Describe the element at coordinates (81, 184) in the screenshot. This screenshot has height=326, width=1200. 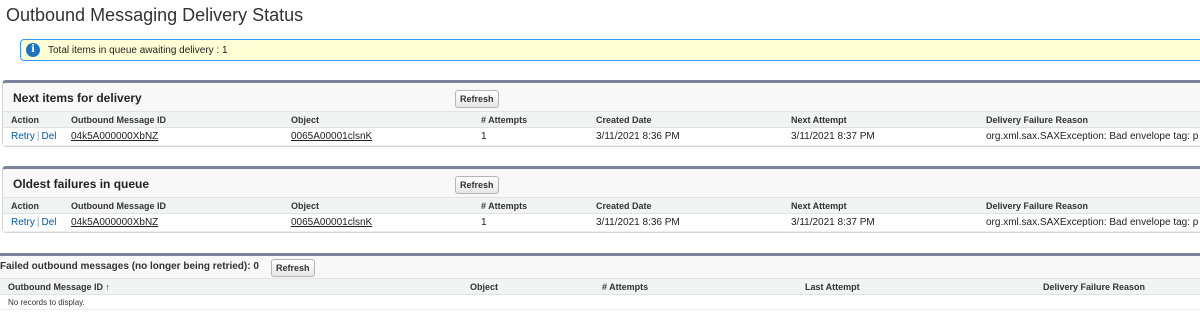
I see `oldest-failures-title: Oldest failures in queue` at that location.